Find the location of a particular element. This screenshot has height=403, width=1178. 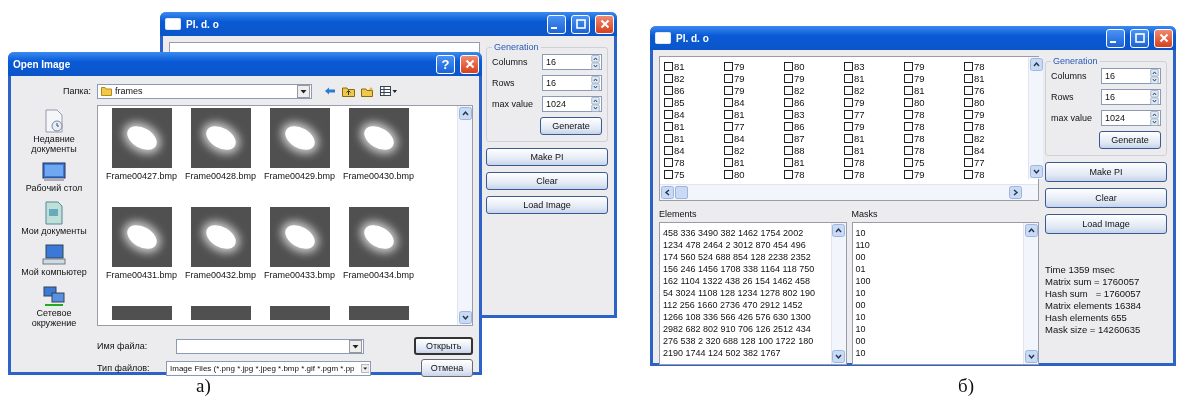

view-menu-icon is located at coordinates (389, 91).